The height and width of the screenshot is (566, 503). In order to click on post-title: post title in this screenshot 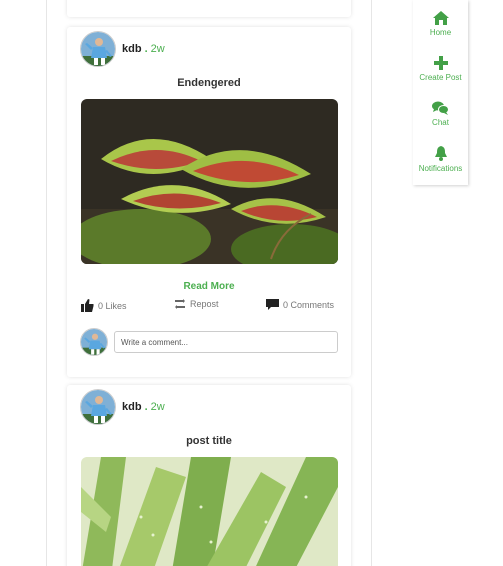, I will do `click(209, 441)`.